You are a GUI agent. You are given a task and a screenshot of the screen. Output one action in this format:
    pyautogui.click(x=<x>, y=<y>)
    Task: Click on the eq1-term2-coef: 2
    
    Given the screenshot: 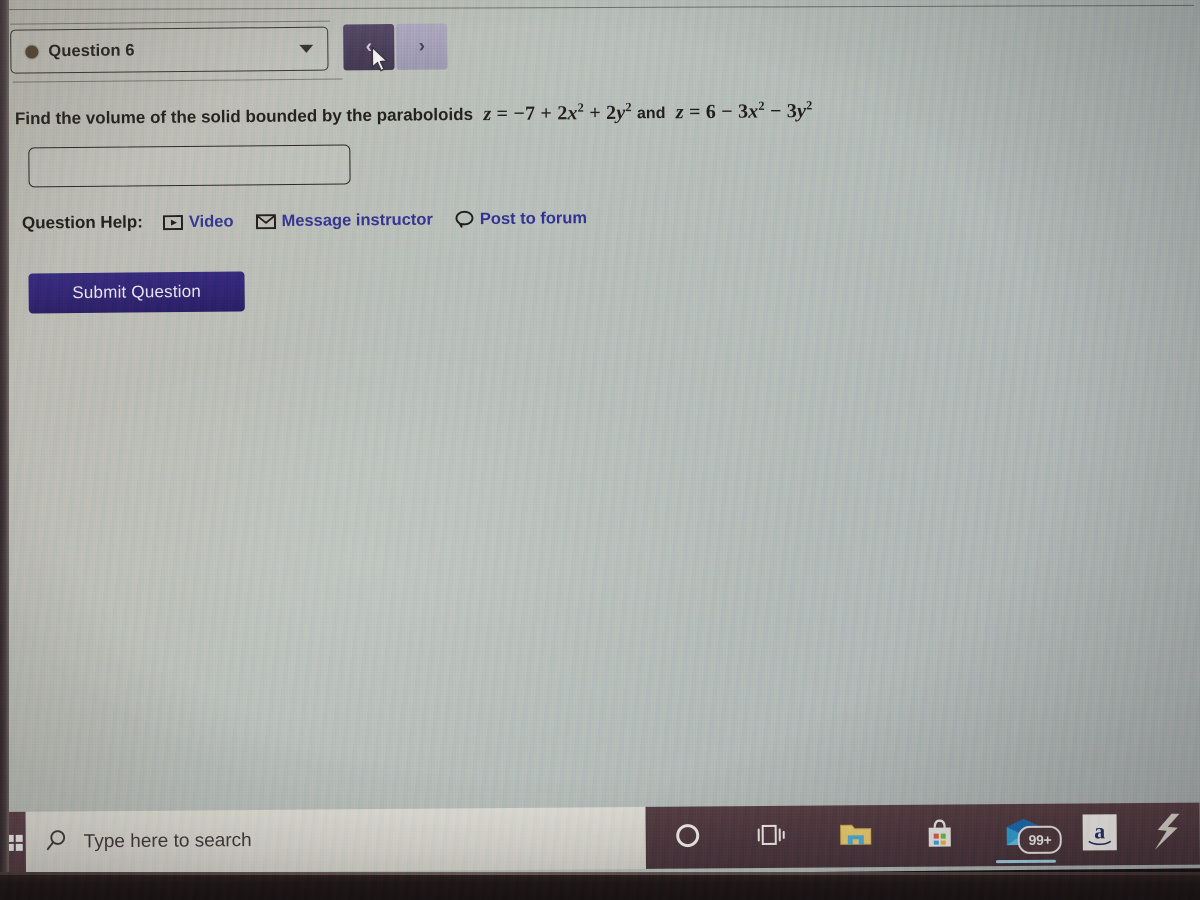 What is the action you would take?
    pyautogui.click(x=562, y=113)
    